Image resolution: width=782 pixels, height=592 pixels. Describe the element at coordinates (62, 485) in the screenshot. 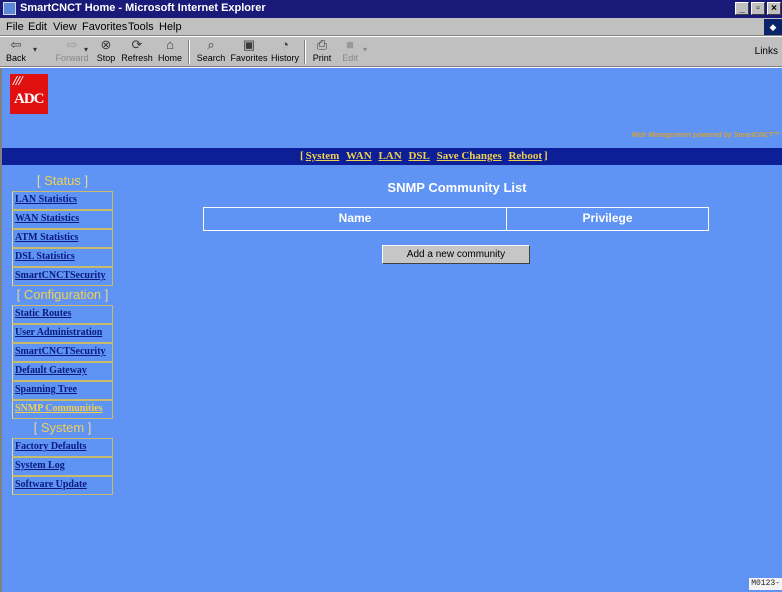

I see `sidebar-item-software-update: Software Update` at that location.